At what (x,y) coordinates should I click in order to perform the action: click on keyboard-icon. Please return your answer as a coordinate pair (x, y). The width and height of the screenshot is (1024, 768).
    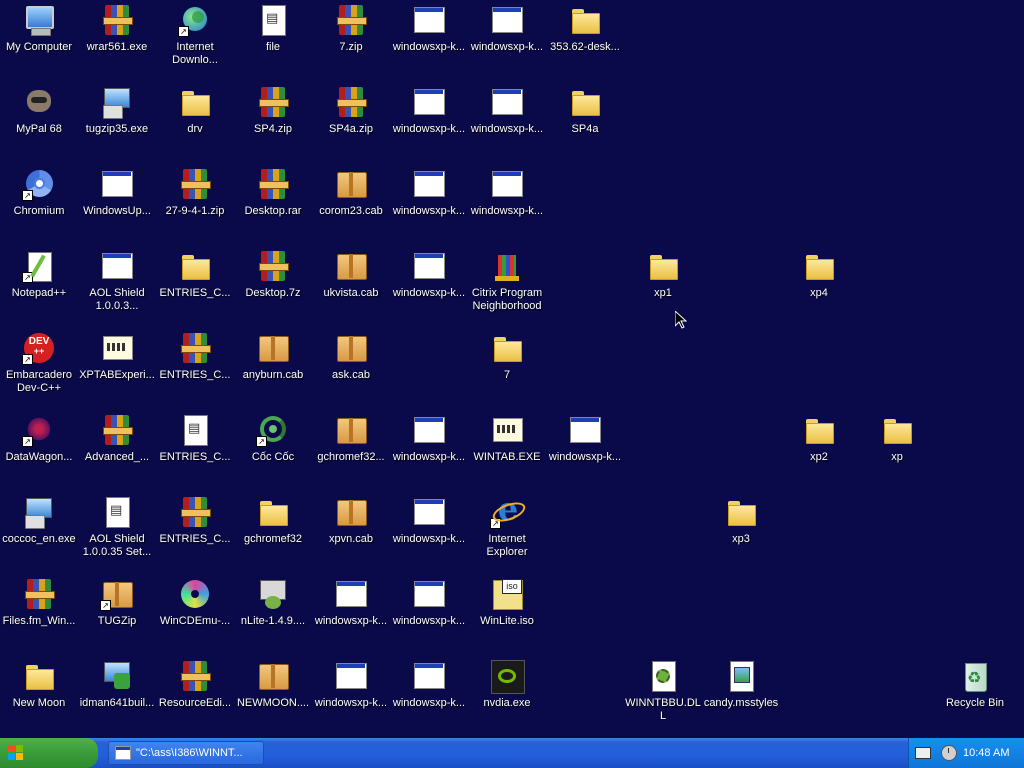
    Looking at the image, I should click on (923, 753).